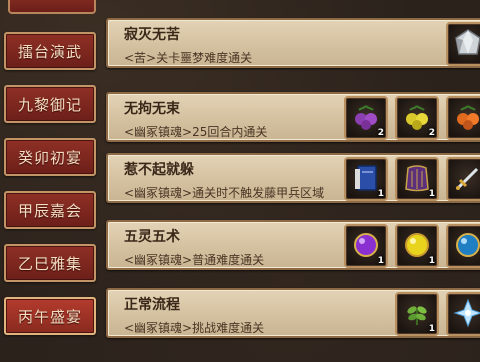  What do you see at coordinates (293, 313) in the screenshot?
I see `achievement-row: 正常流程 <幽冢镇魂>挑战难度通关 1` at bounding box center [293, 313].